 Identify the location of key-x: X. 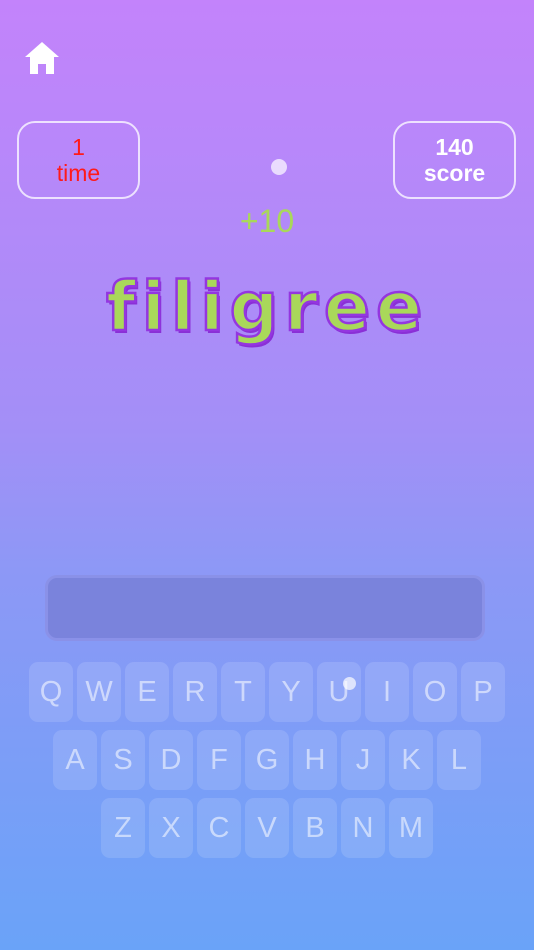
(171, 828).